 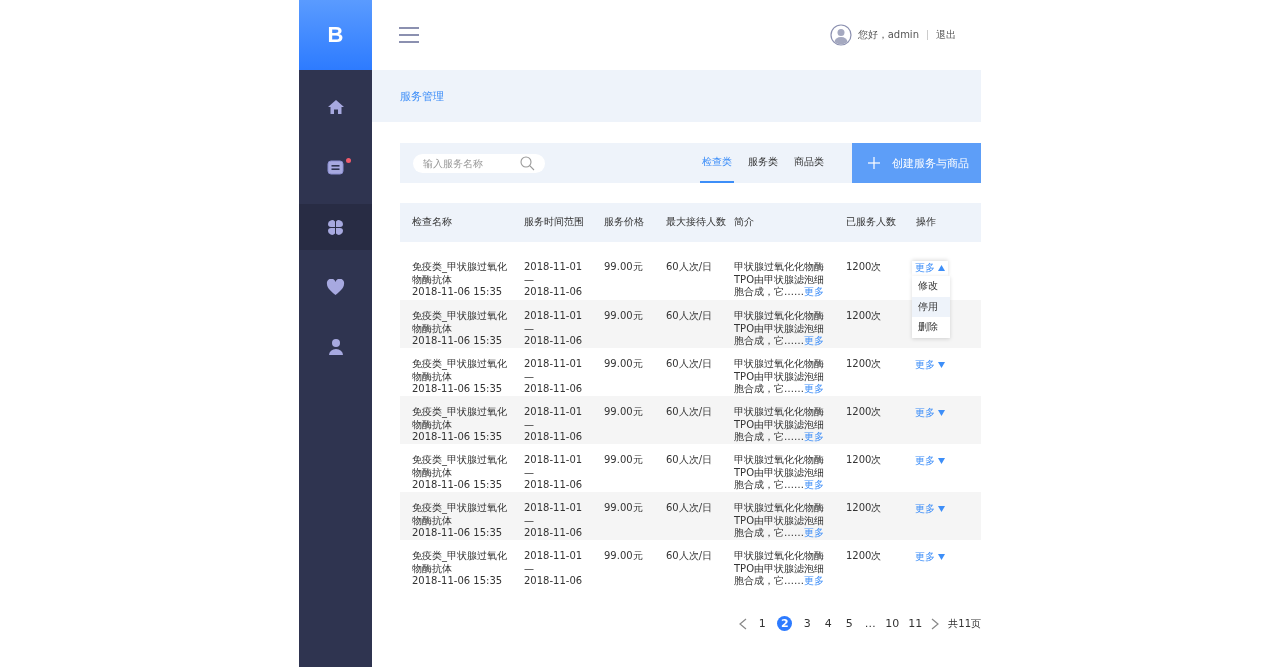 I want to click on menu-item: 修改, so click(x=931, y=286).